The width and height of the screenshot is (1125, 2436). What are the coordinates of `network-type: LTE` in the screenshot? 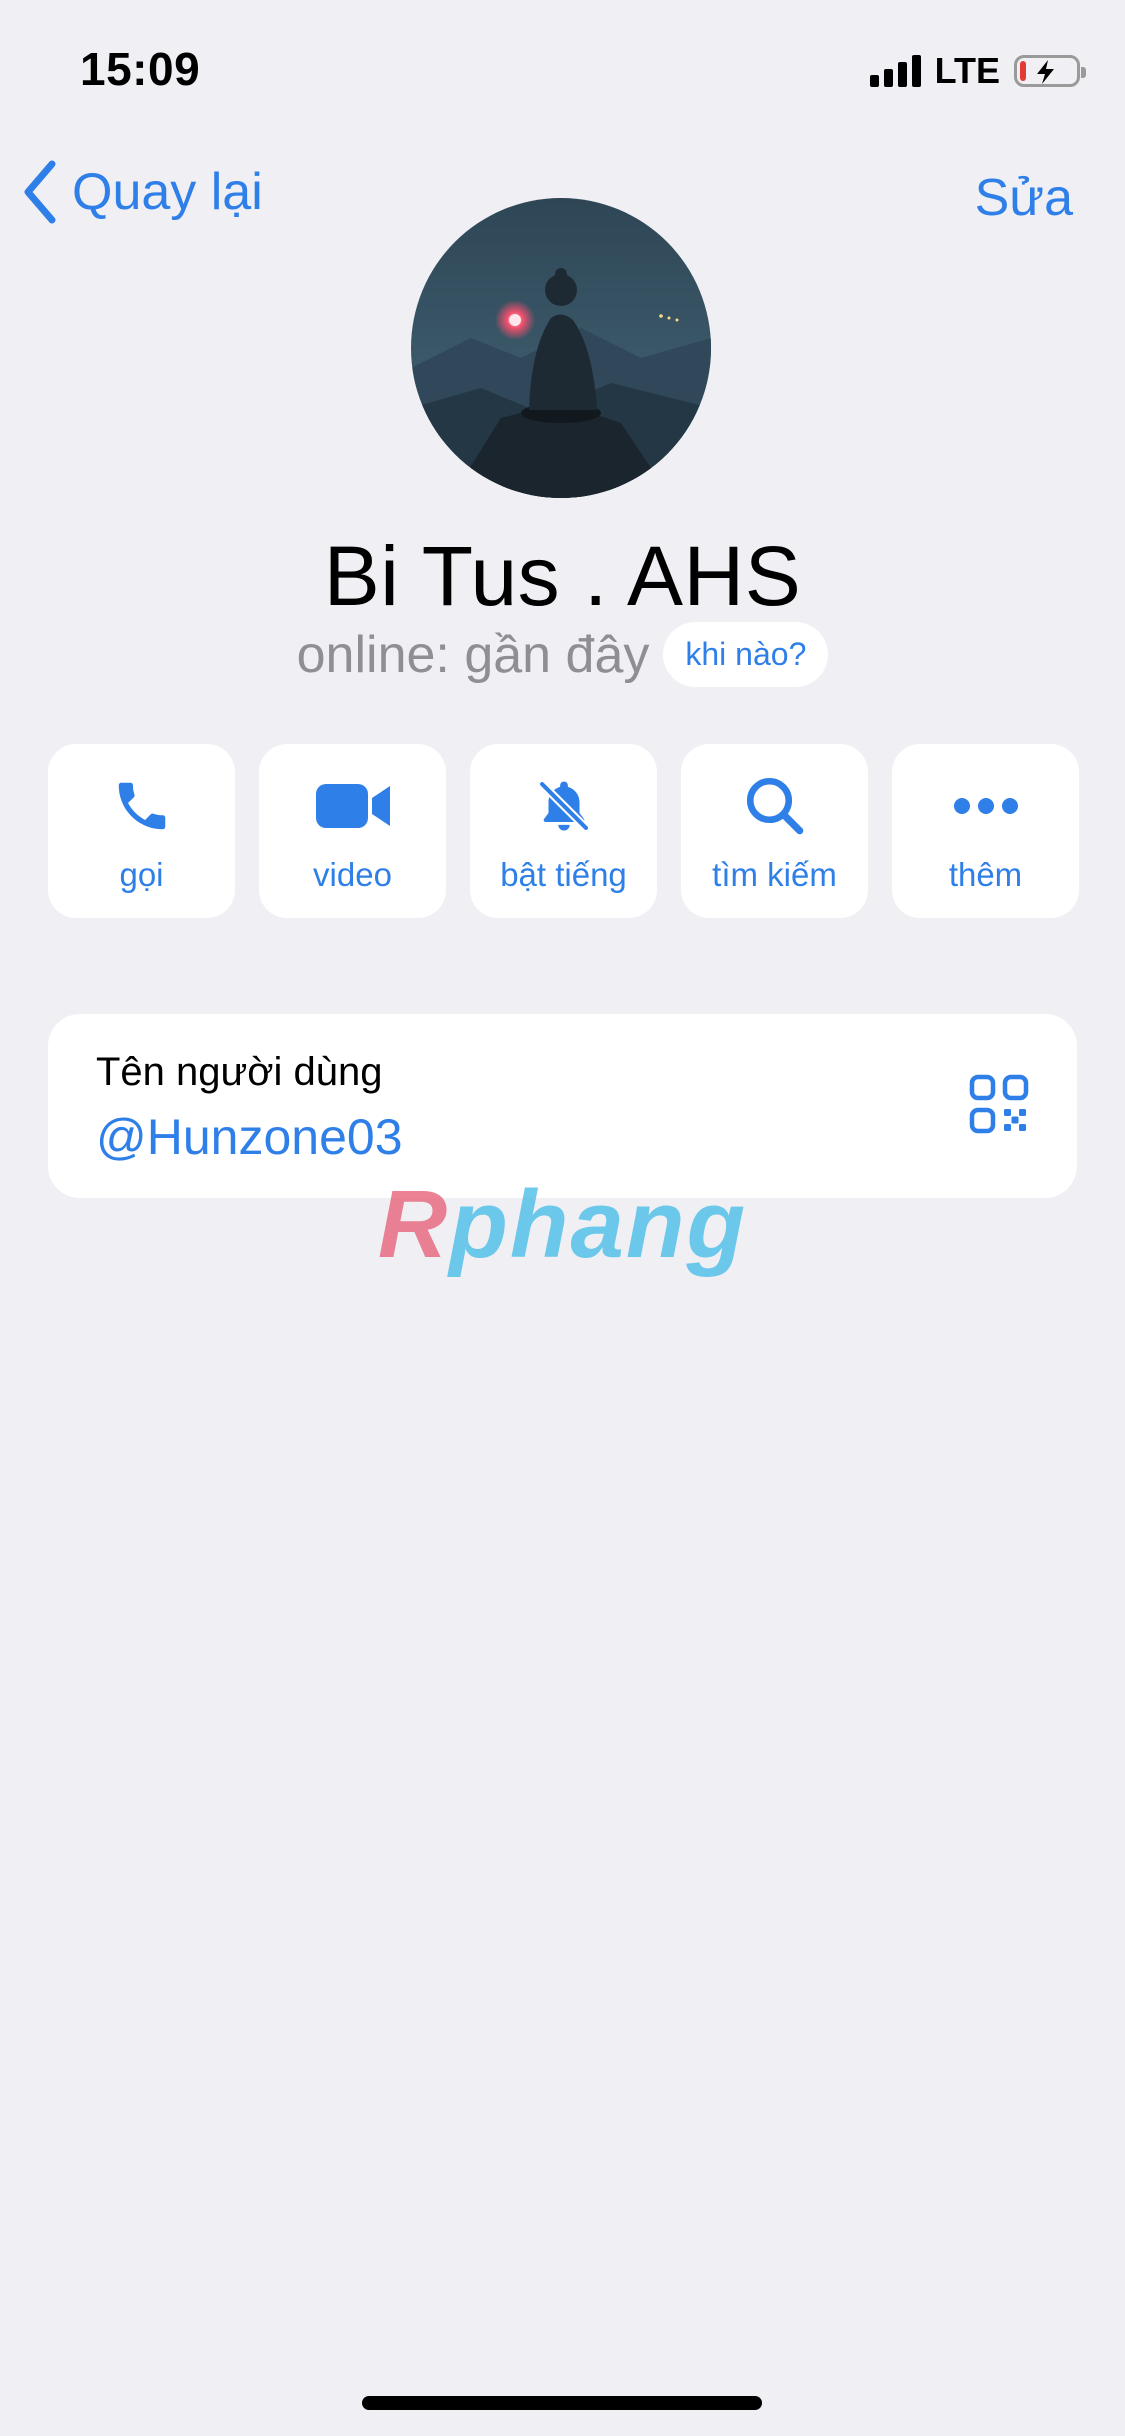 It's located at (967, 70).